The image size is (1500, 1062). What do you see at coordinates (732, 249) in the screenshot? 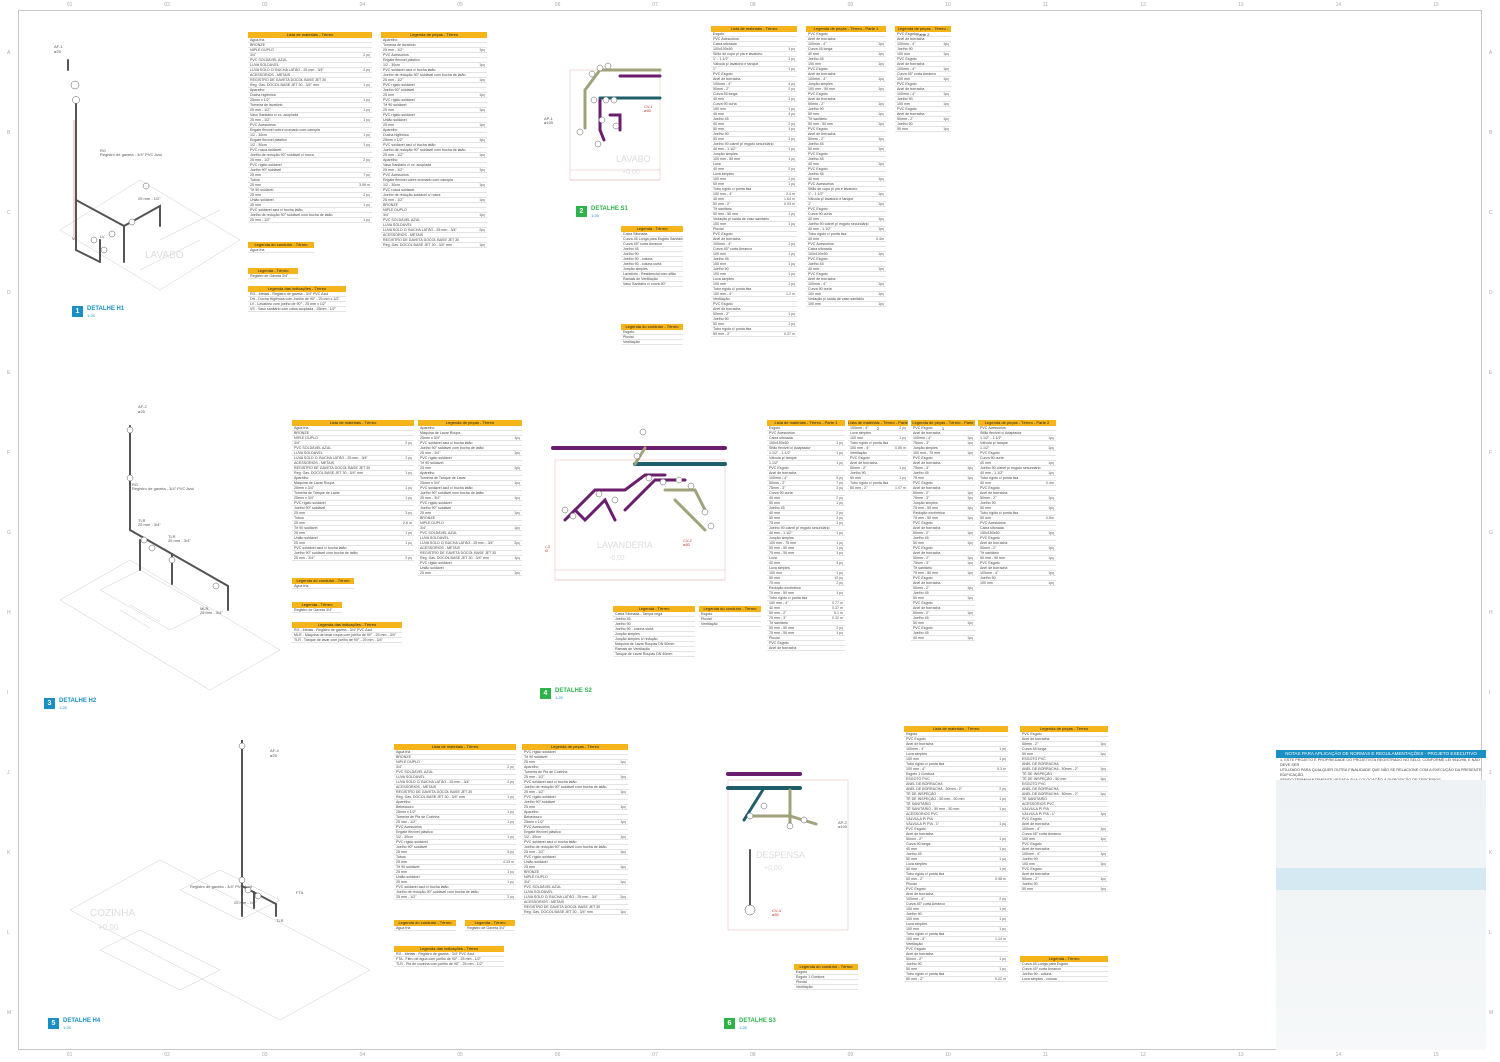
I see `row-label: Curva 45° curta Amanco` at bounding box center [732, 249].